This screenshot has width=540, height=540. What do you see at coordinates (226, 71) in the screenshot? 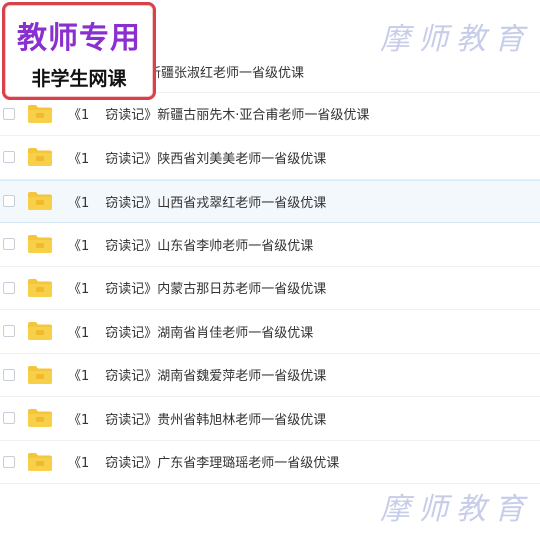
I see `file-name-partial: 新疆张淑红老师一省级优课` at bounding box center [226, 71].